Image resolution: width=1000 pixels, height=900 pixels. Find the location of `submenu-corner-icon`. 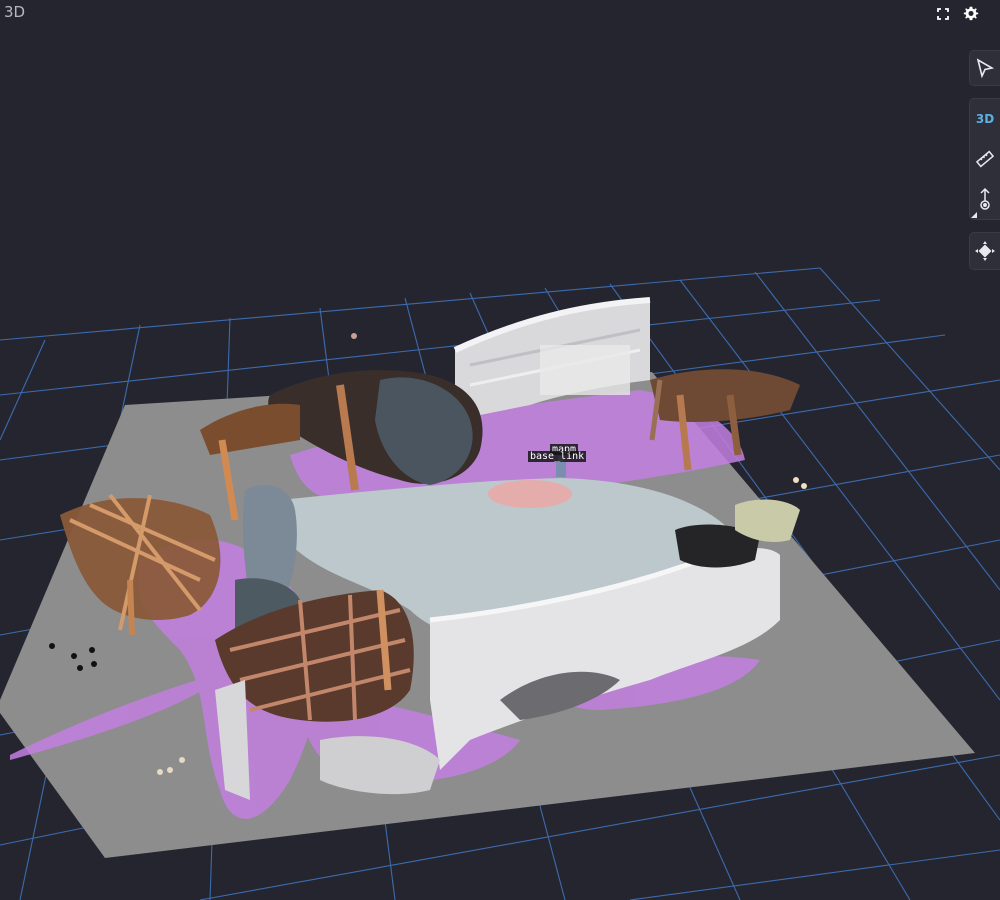

submenu-corner-icon is located at coordinates (974, 215).